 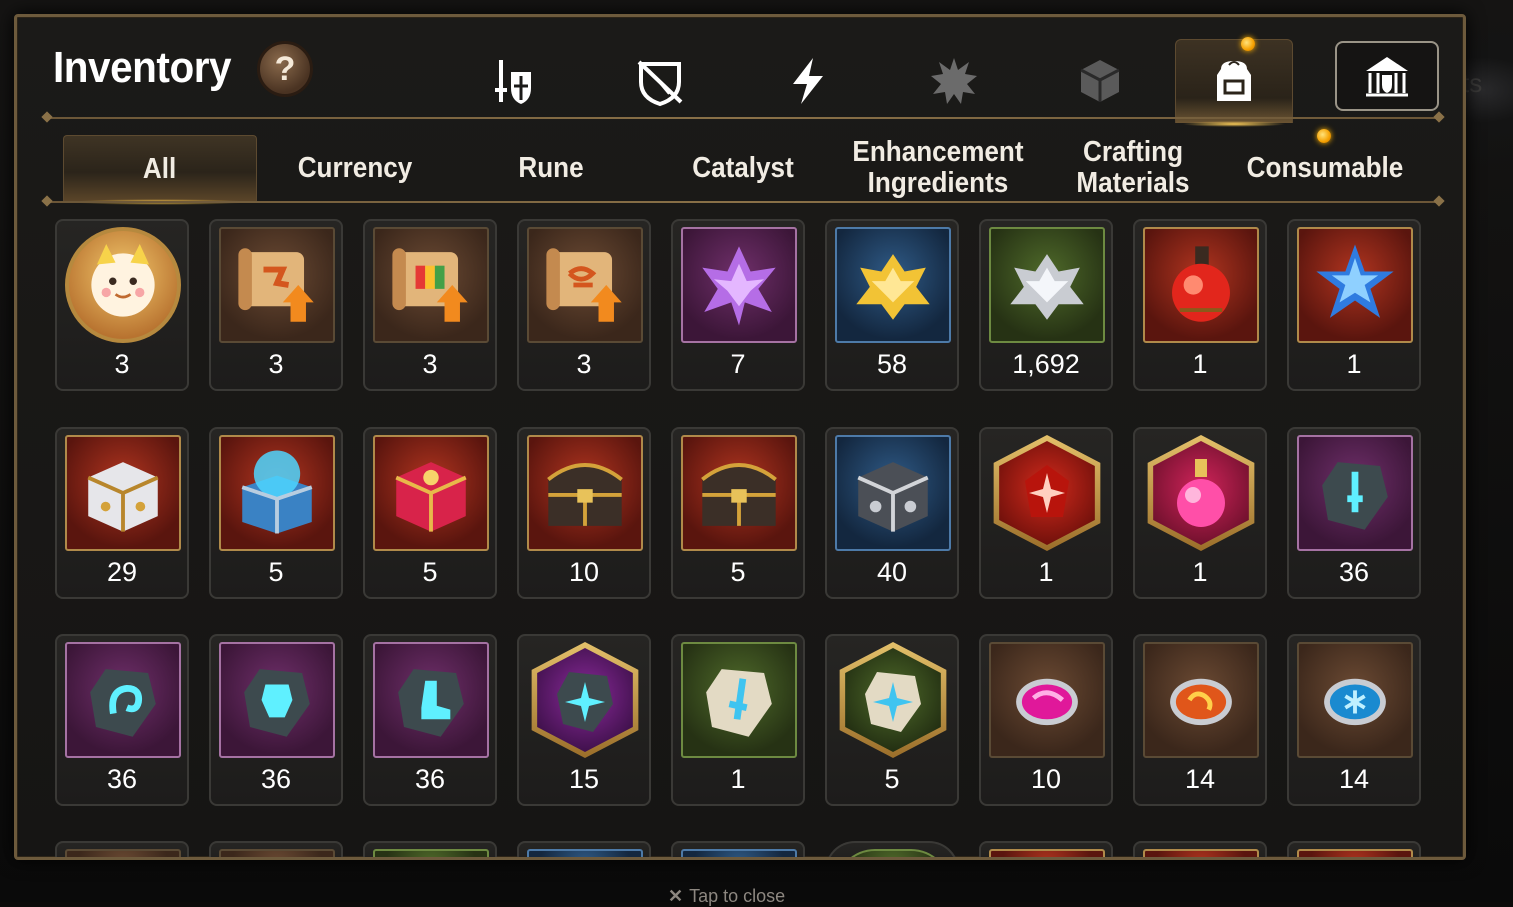 I want to click on item-quantity: 10, so click(x=1046, y=779).